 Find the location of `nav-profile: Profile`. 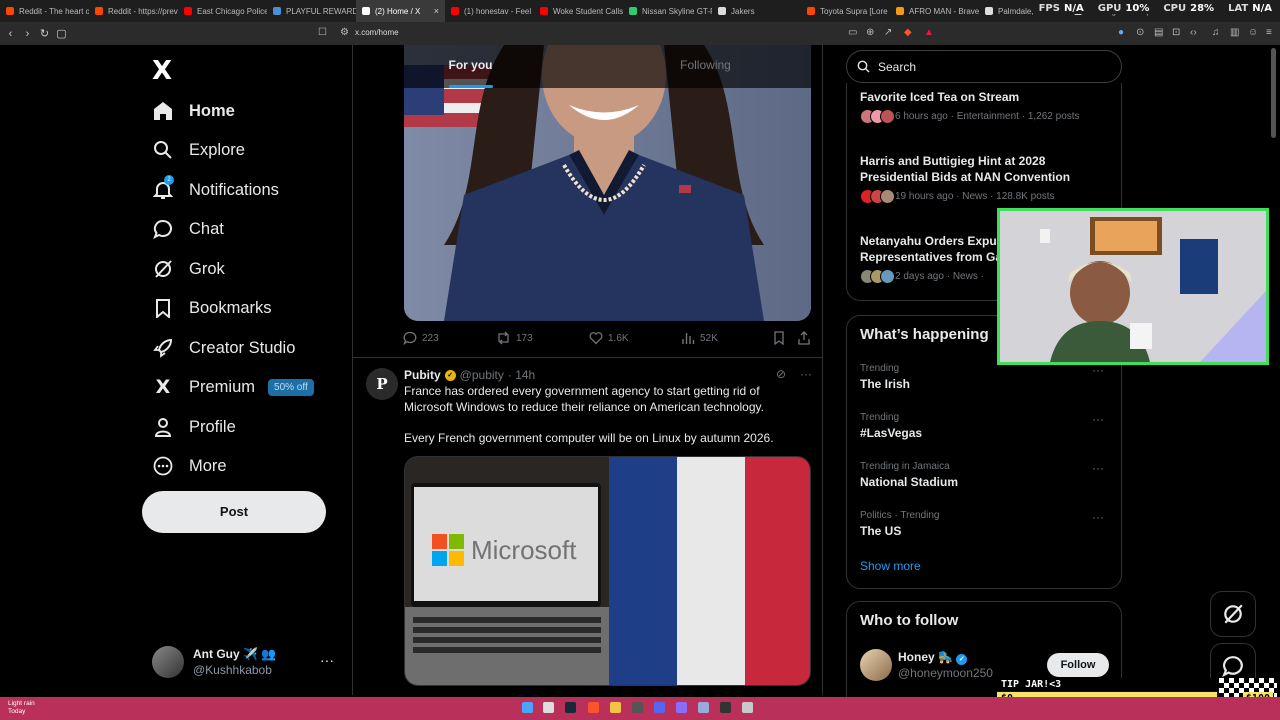

nav-profile: Profile is located at coordinates (194, 427).